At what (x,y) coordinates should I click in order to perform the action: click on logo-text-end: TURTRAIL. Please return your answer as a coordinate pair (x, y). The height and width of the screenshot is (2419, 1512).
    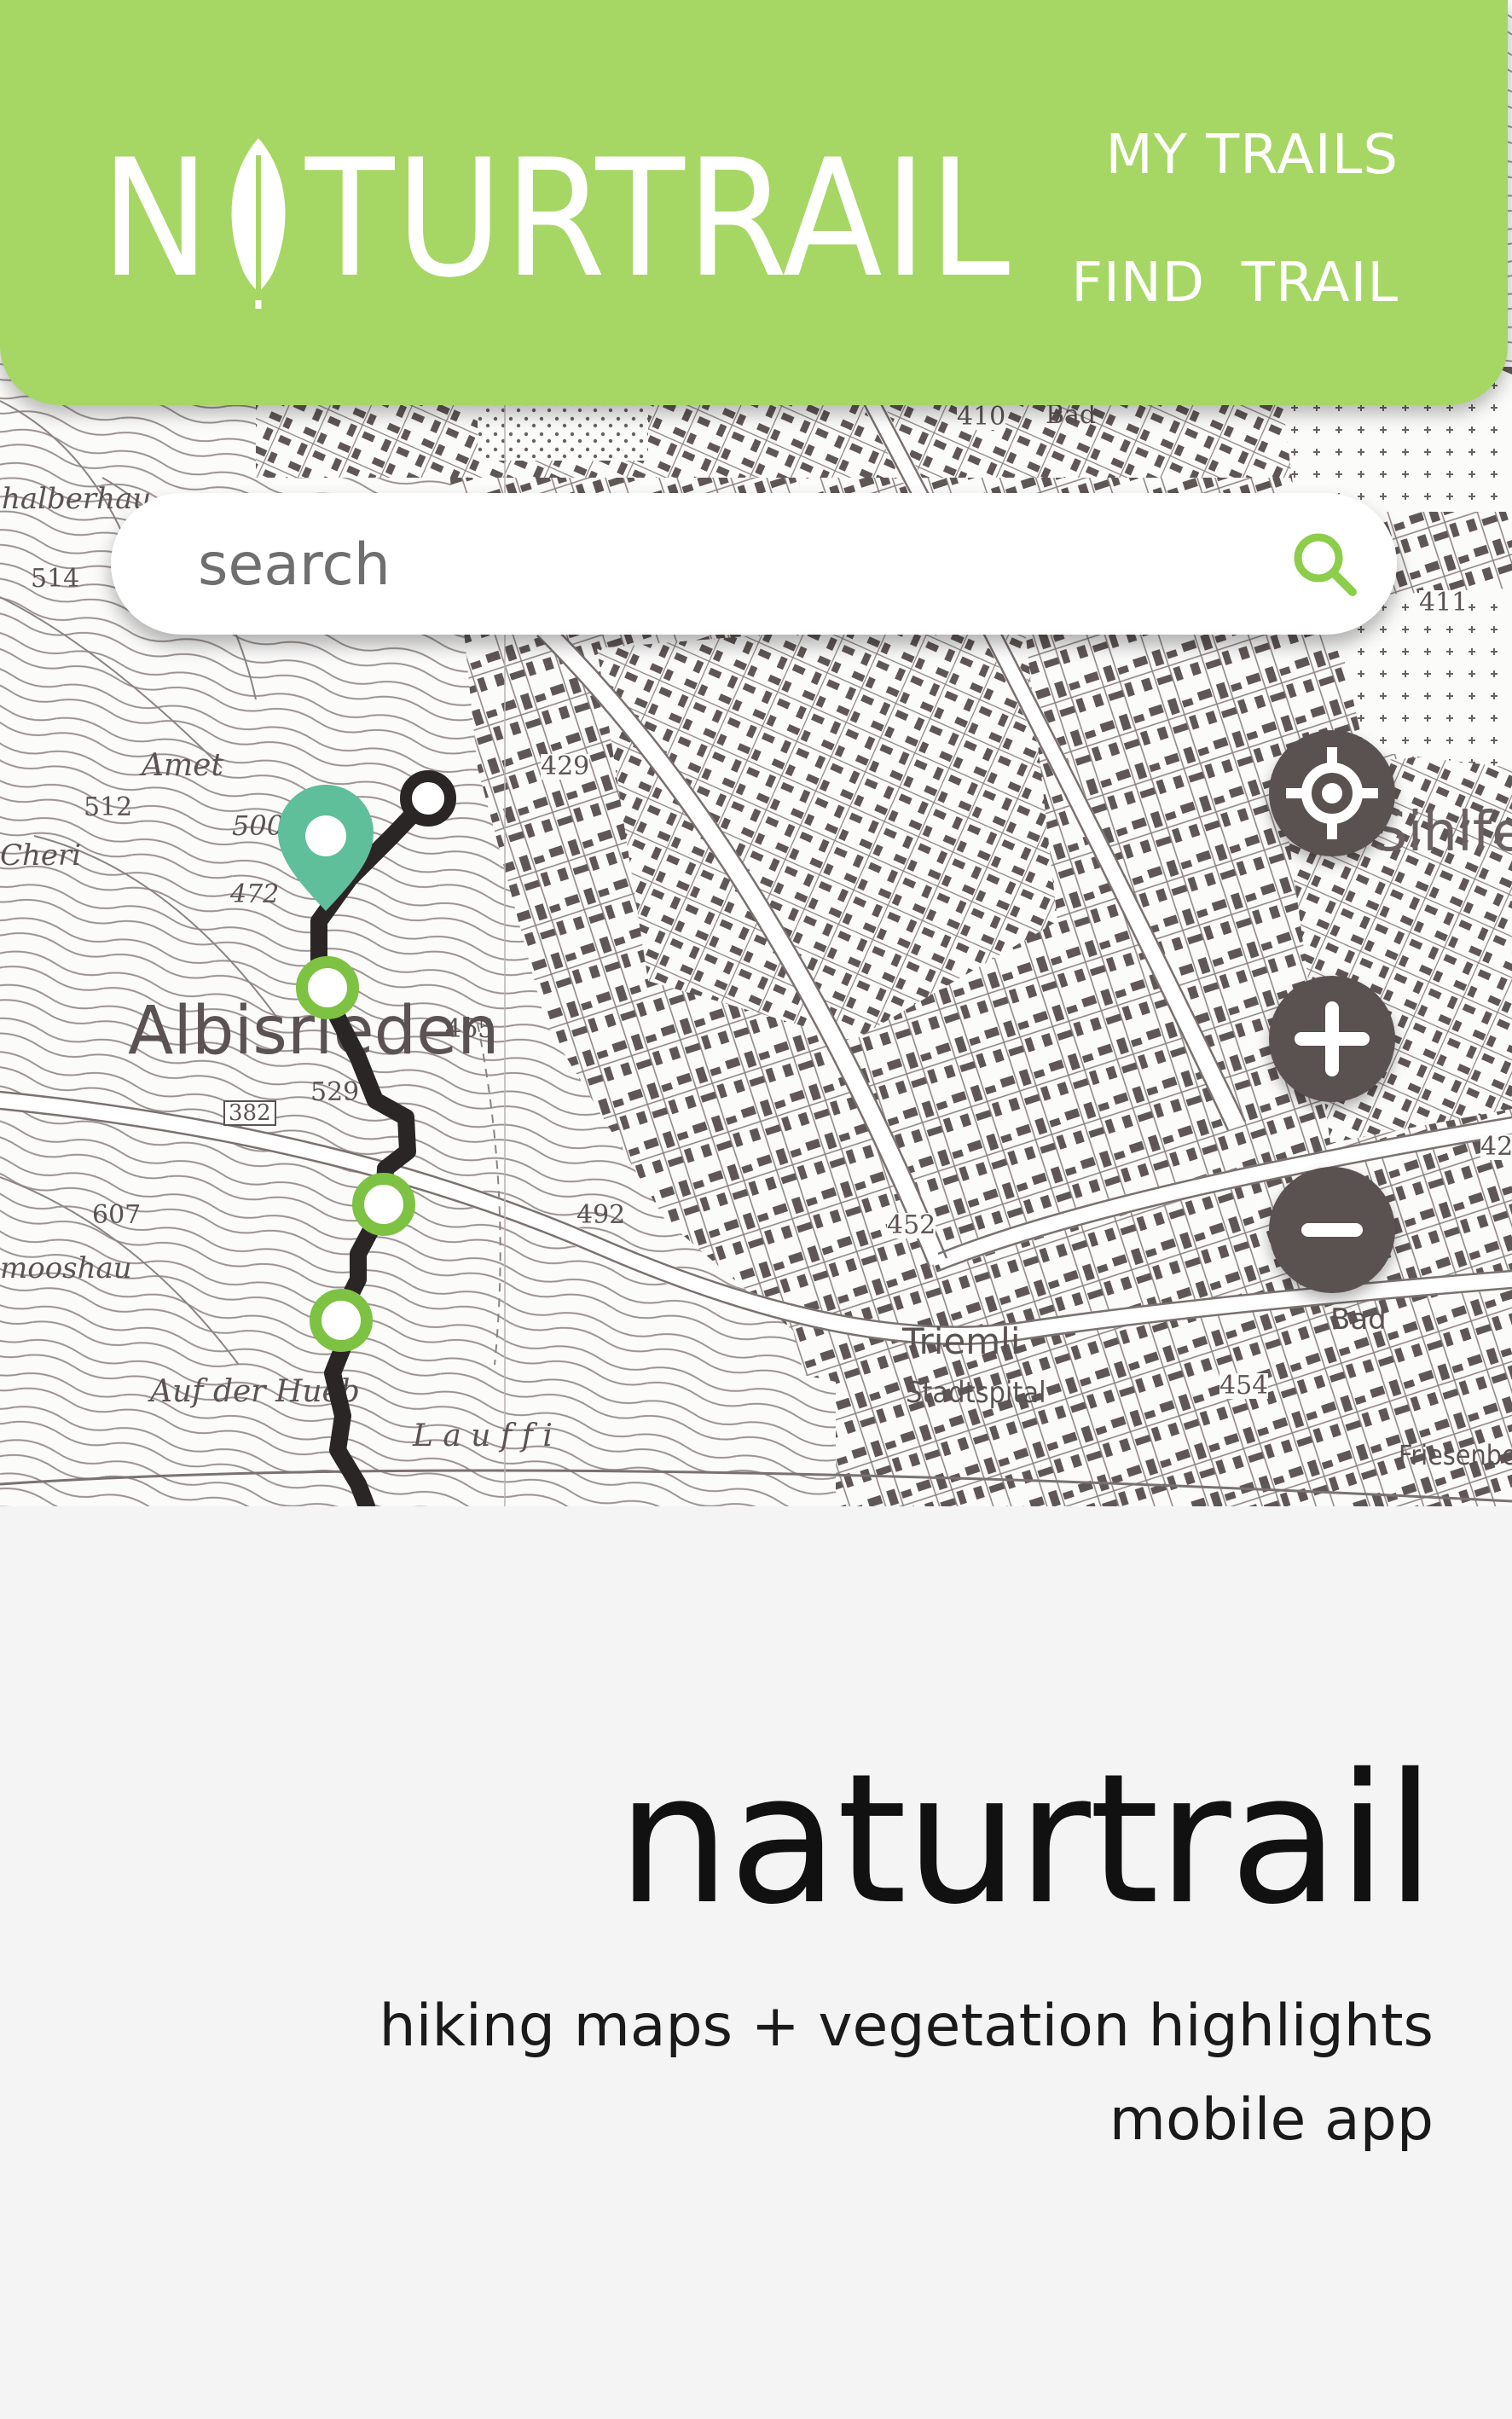
    Looking at the image, I should click on (658, 219).